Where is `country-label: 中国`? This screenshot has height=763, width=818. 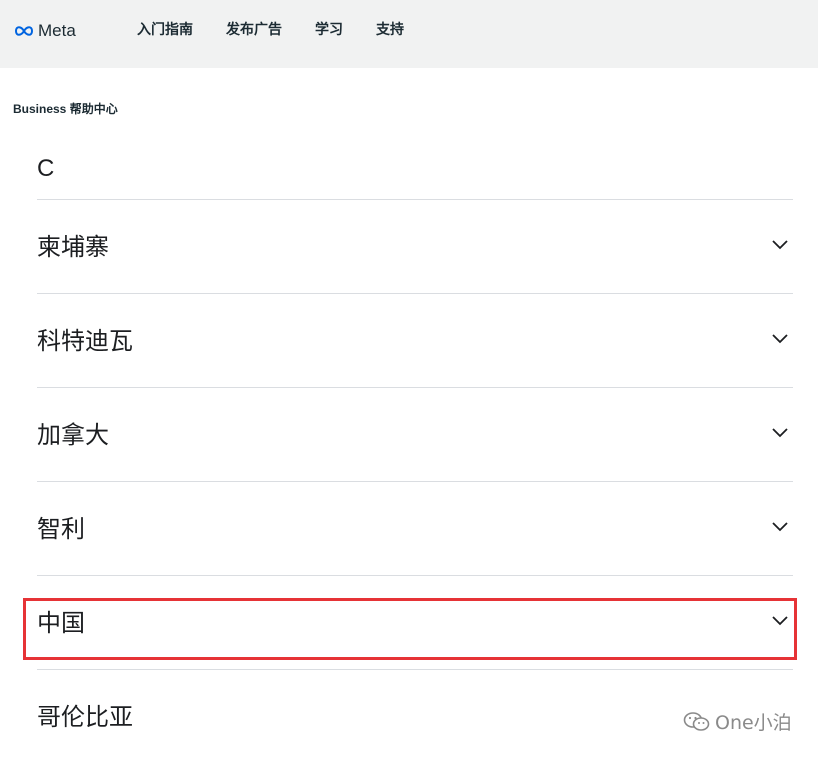
country-label: 中国 is located at coordinates (61, 623).